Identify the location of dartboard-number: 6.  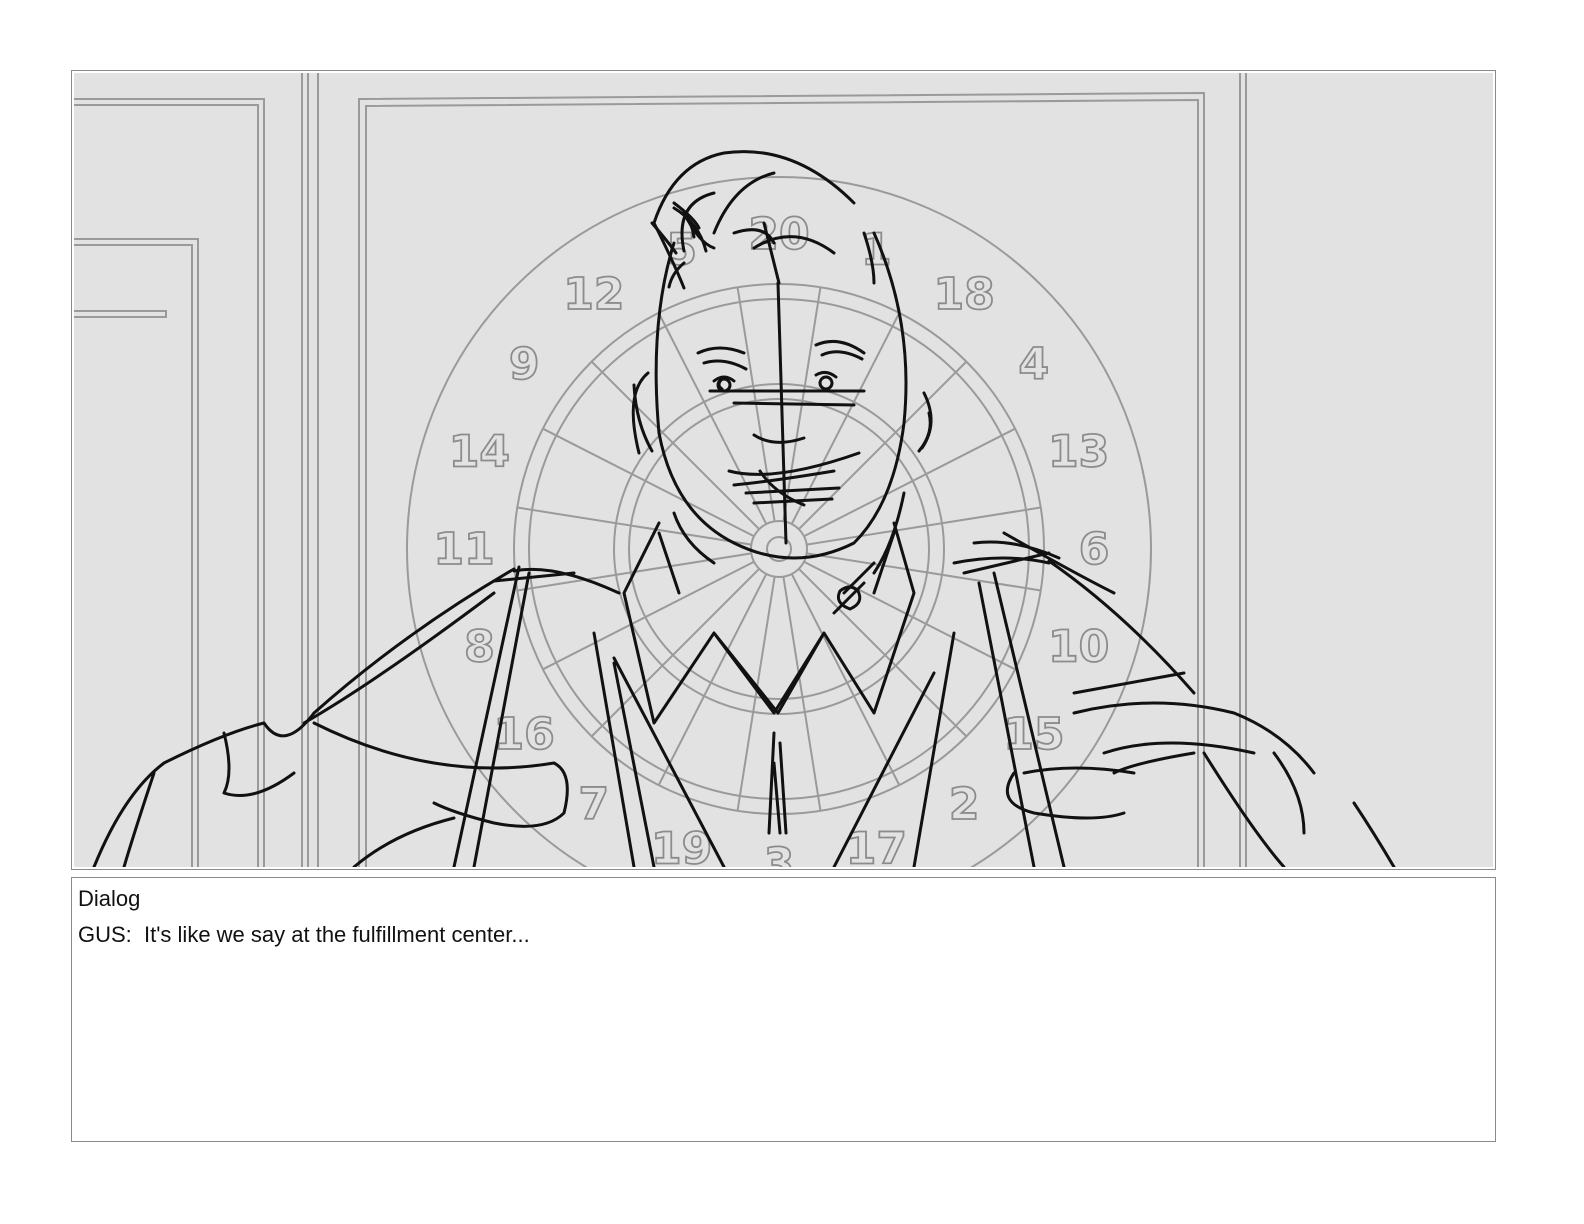
(1094, 549).